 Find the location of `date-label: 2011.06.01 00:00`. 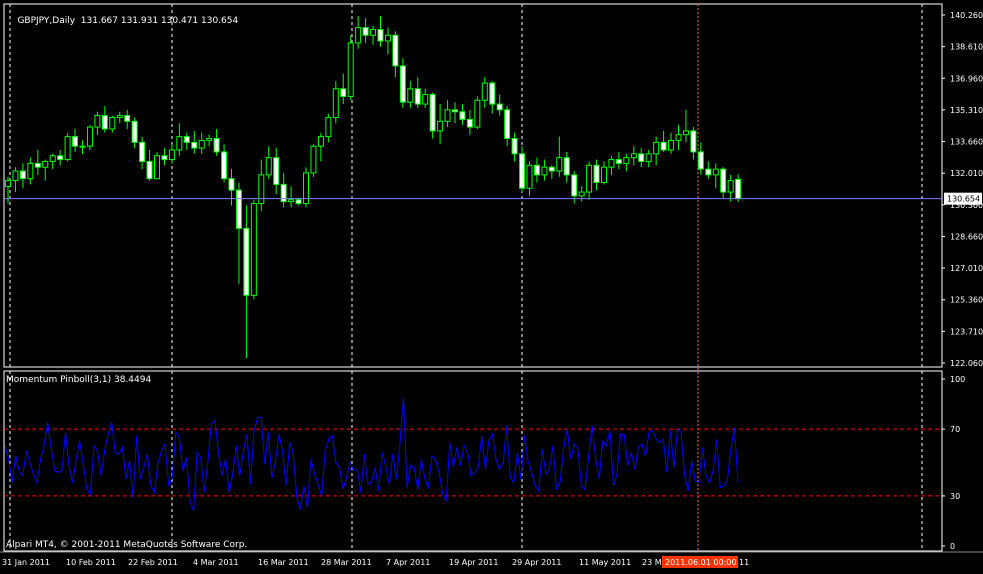

date-label: 2011.06.01 00:00 is located at coordinates (700, 562).